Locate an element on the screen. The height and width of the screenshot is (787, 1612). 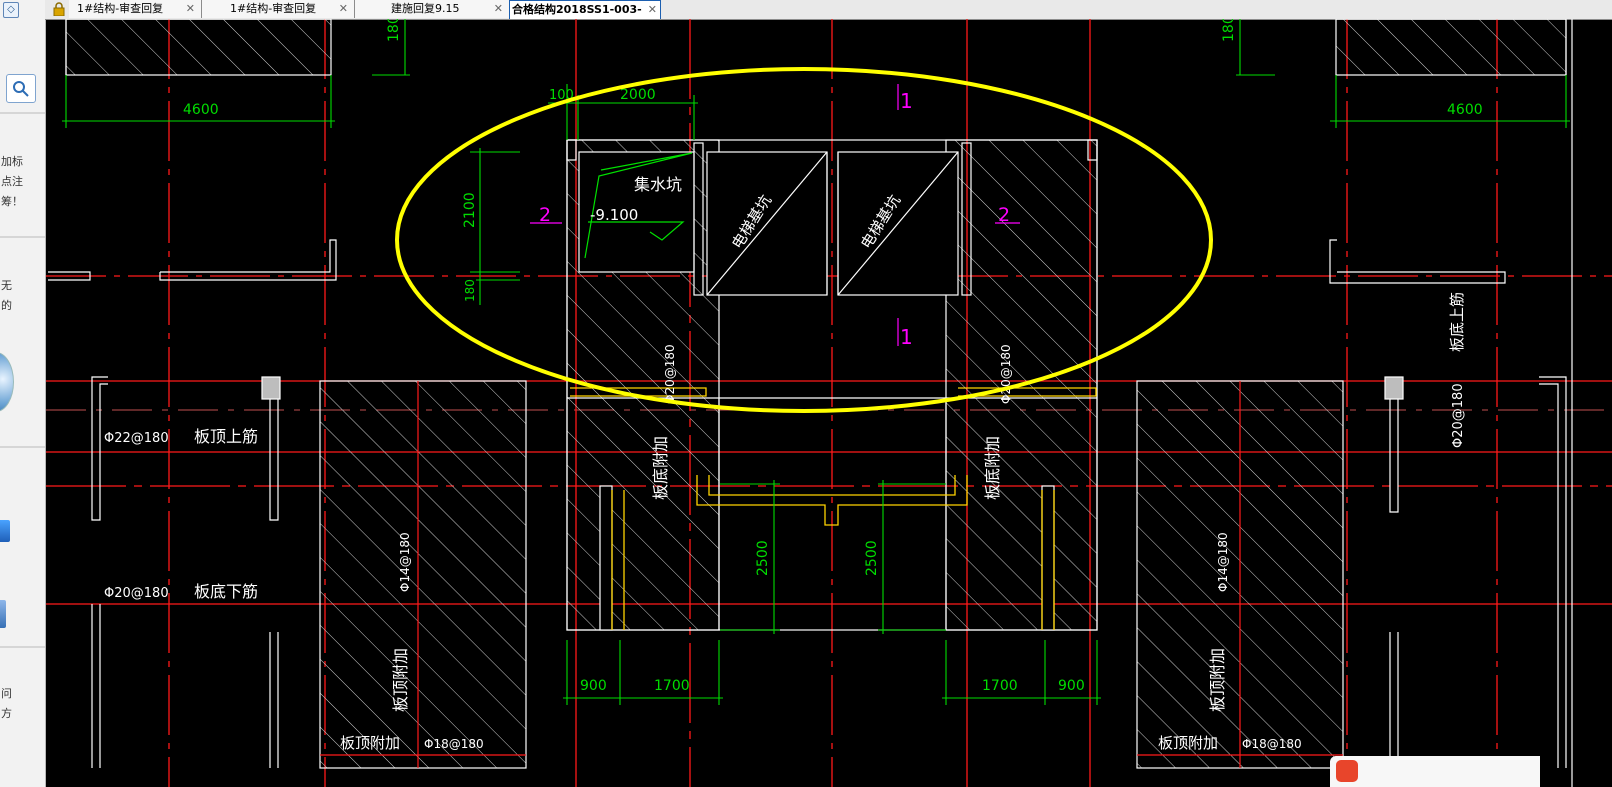
dim-text: 2100 is located at coordinates (470, 210).